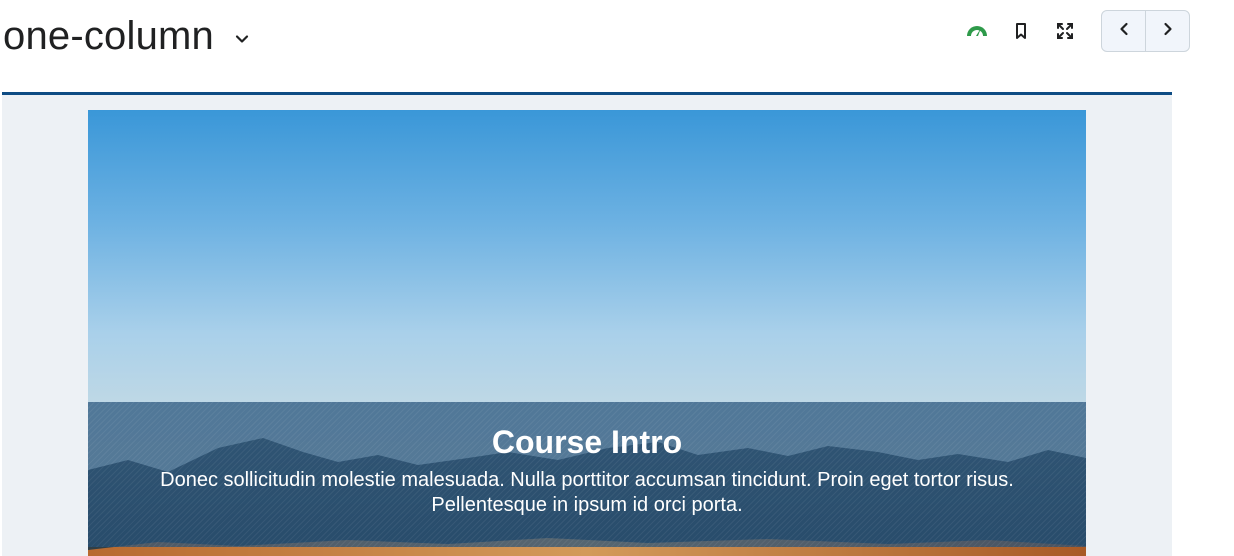  I want to click on fullscreen-icon, so click(1065, 31).